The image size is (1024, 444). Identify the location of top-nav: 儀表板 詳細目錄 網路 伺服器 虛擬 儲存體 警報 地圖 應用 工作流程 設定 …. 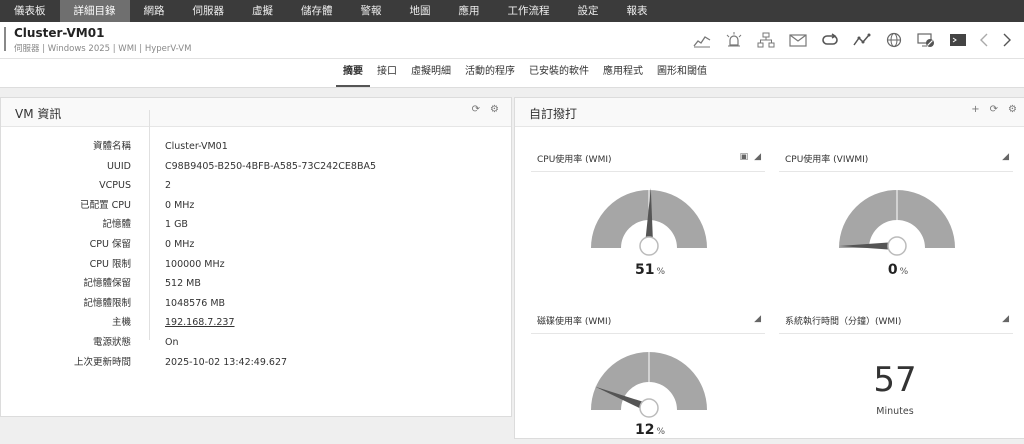
(512, 11).